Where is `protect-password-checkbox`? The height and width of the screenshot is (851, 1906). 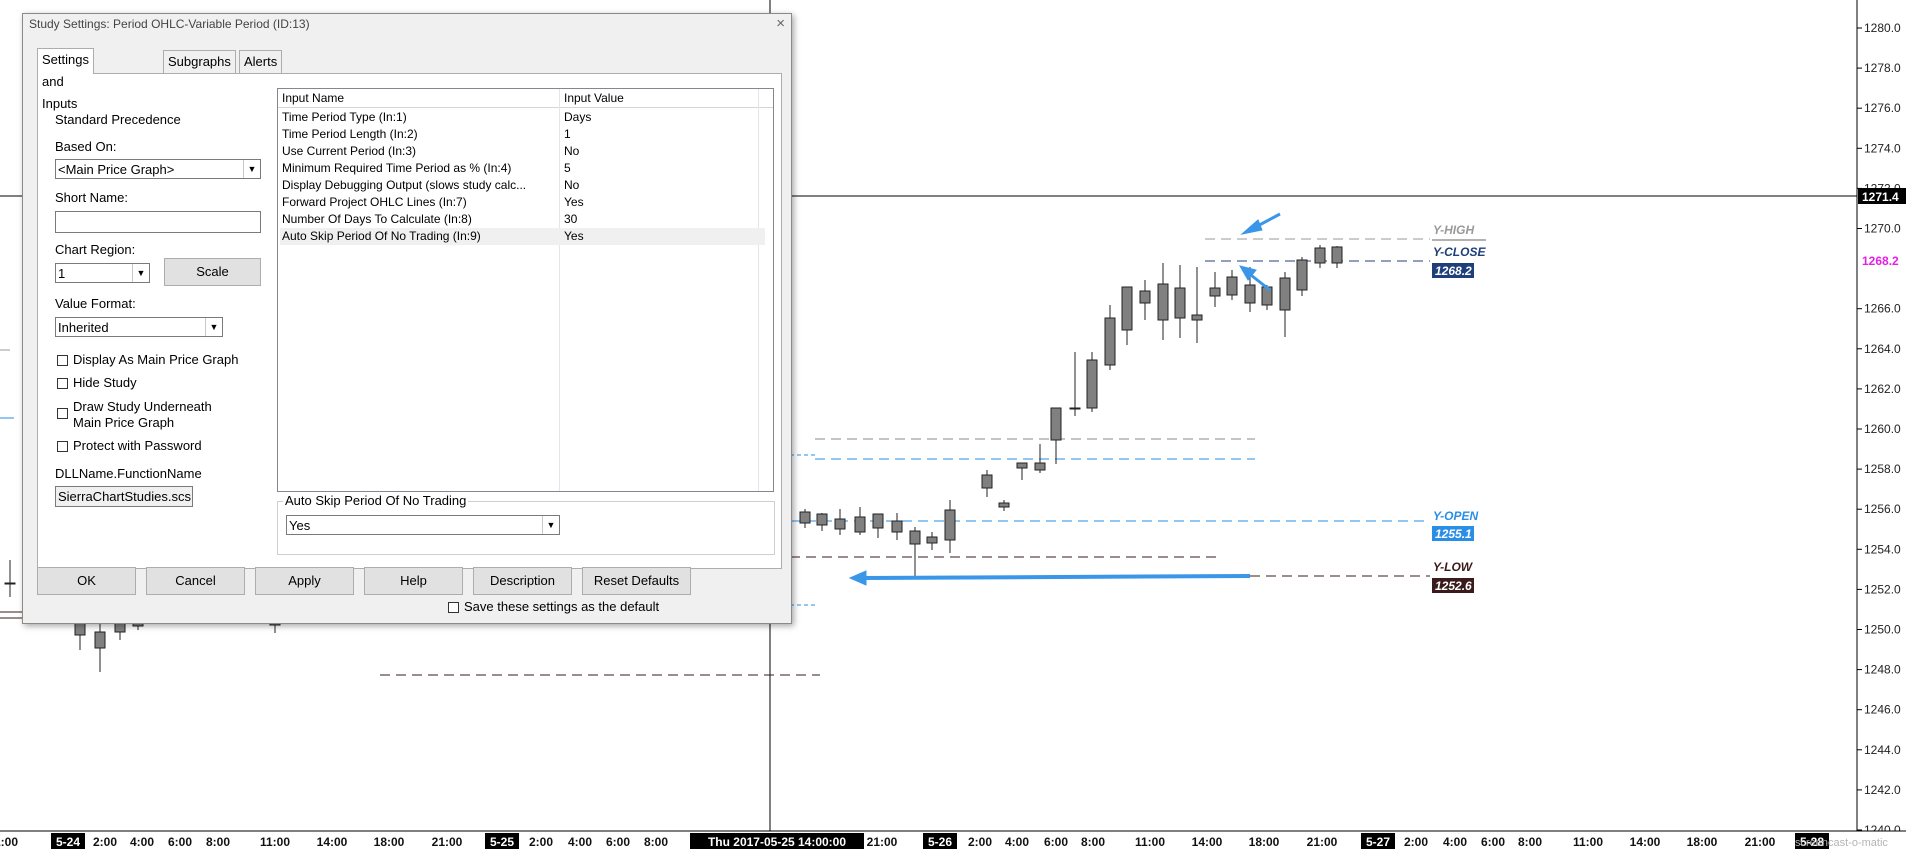 protect-password-checkbox is located at coordinates (62, 446).